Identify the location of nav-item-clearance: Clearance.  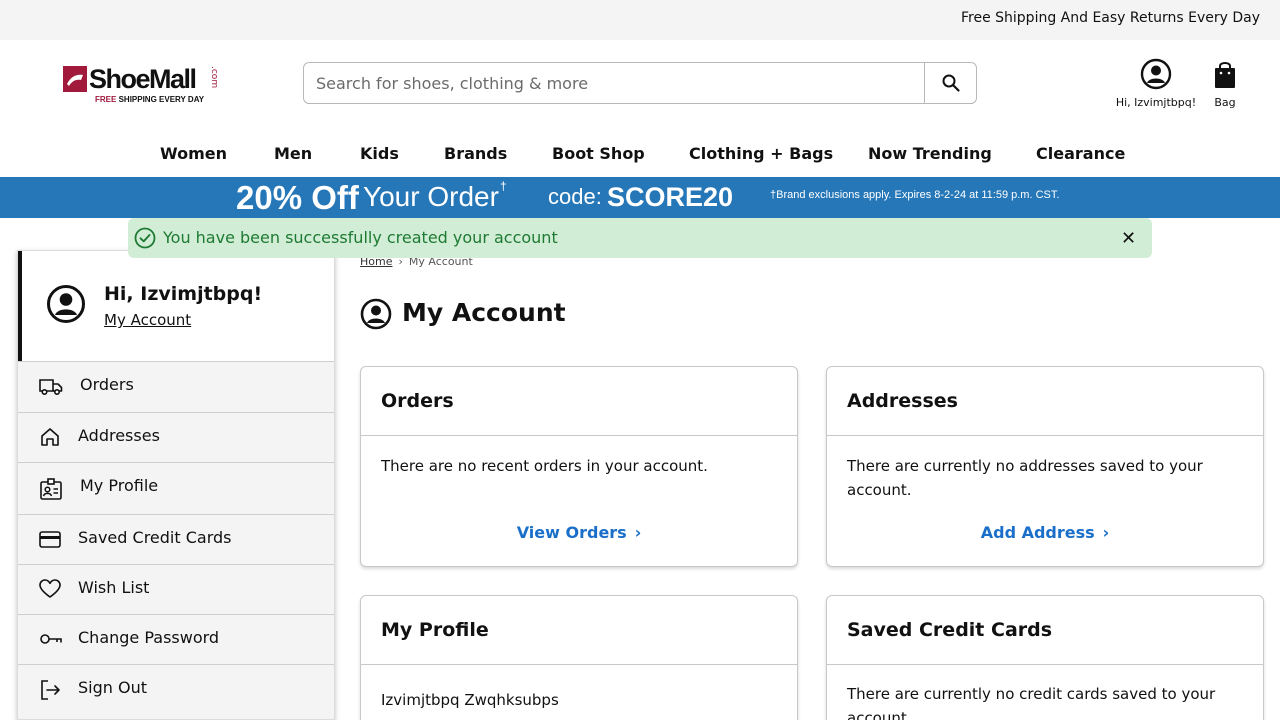
(1080, 153).